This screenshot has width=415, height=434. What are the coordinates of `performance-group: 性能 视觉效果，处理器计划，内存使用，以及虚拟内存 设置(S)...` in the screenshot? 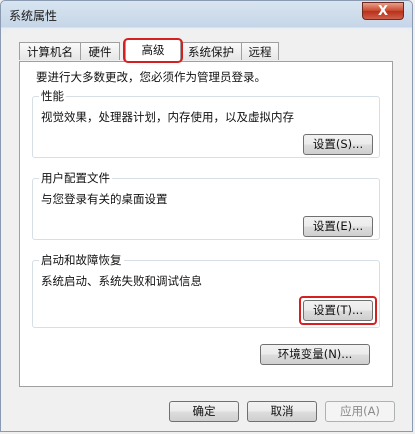 It's located at (206, 123).